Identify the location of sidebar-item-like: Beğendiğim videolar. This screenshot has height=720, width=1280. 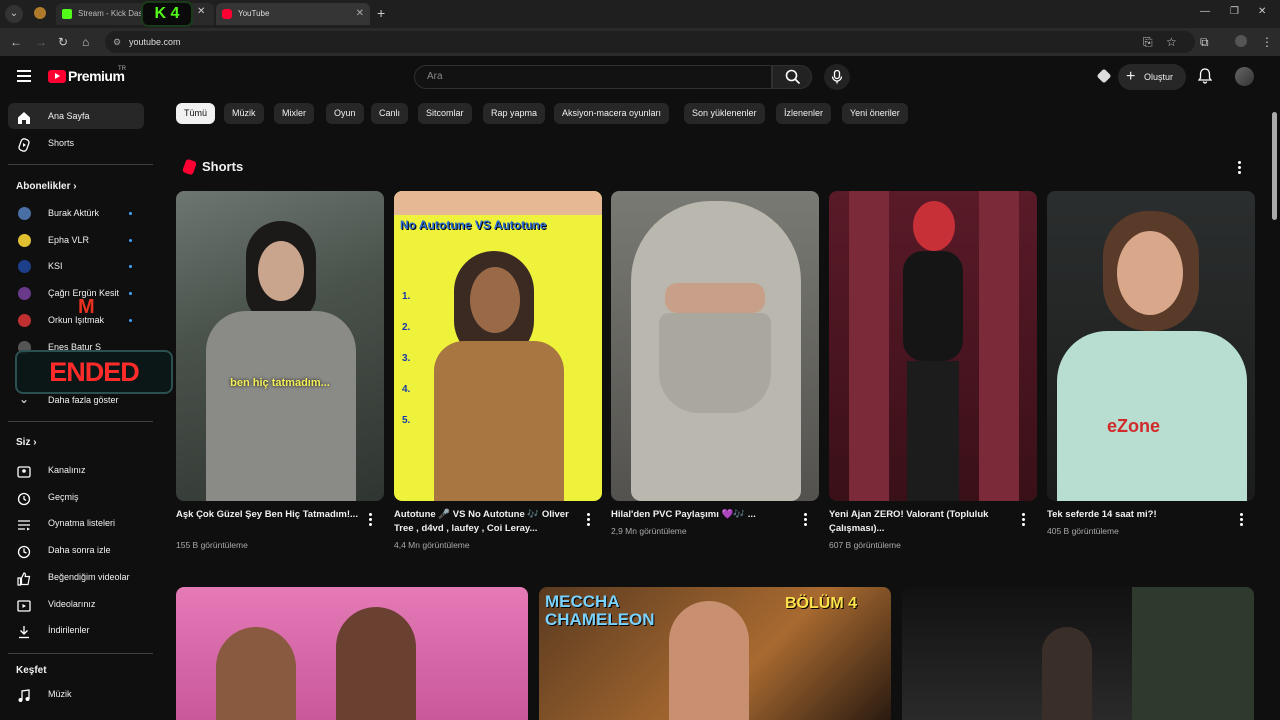
(76, 577).